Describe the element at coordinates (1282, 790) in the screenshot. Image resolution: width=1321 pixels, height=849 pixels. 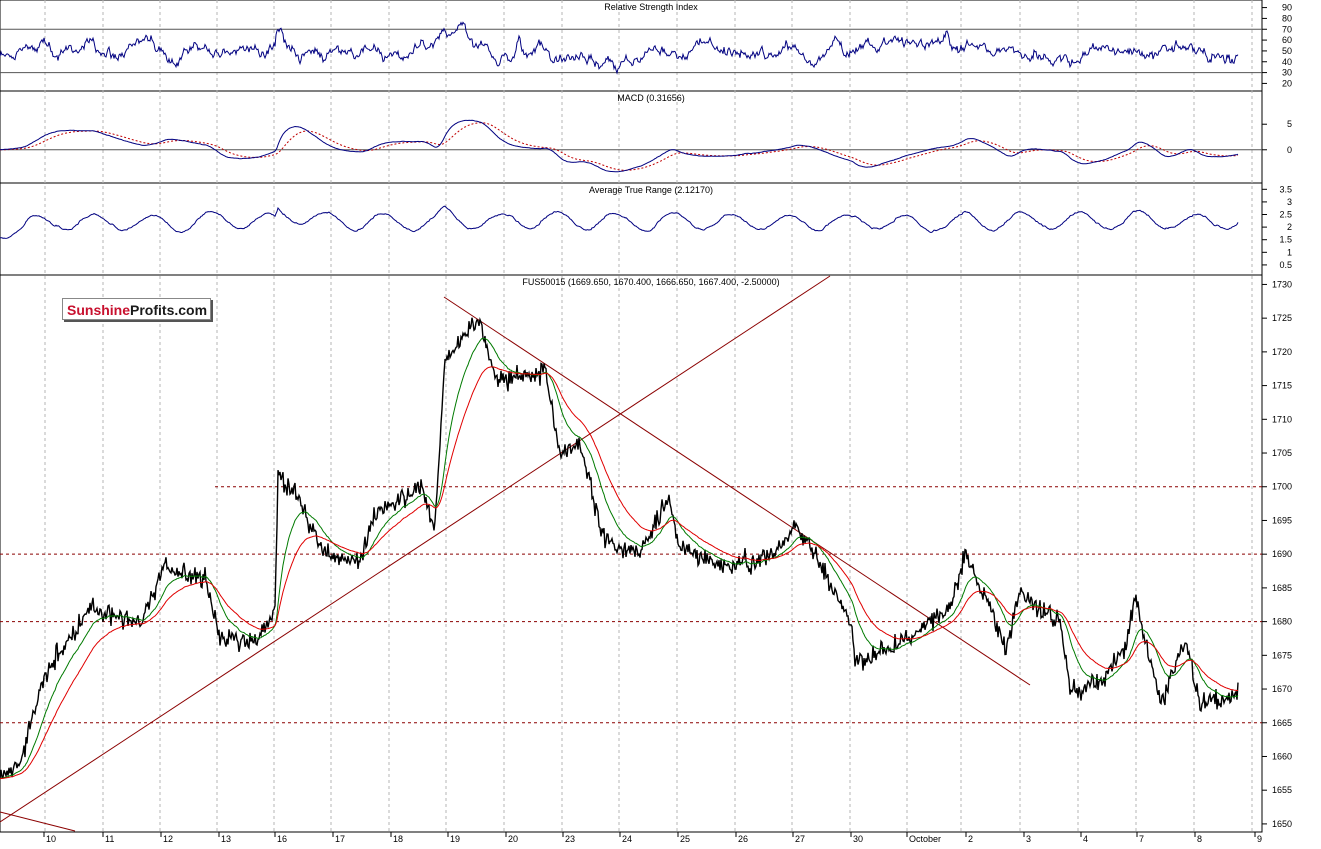
I see `y-tick-label-price: 1655` at that location.